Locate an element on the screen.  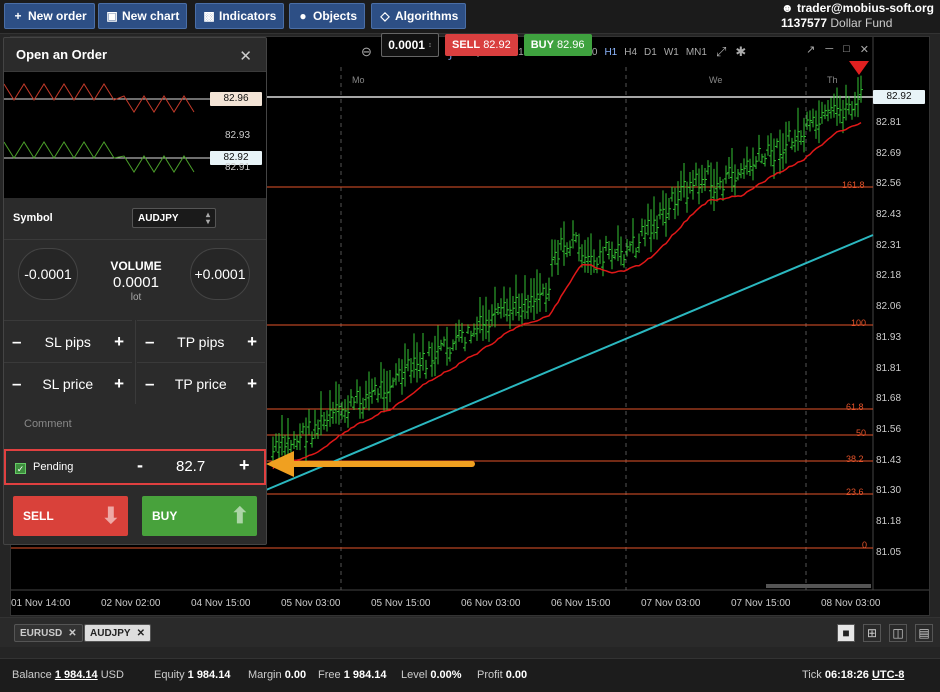
tp-pips-plus-button: + is located at coordinates (252, 342).